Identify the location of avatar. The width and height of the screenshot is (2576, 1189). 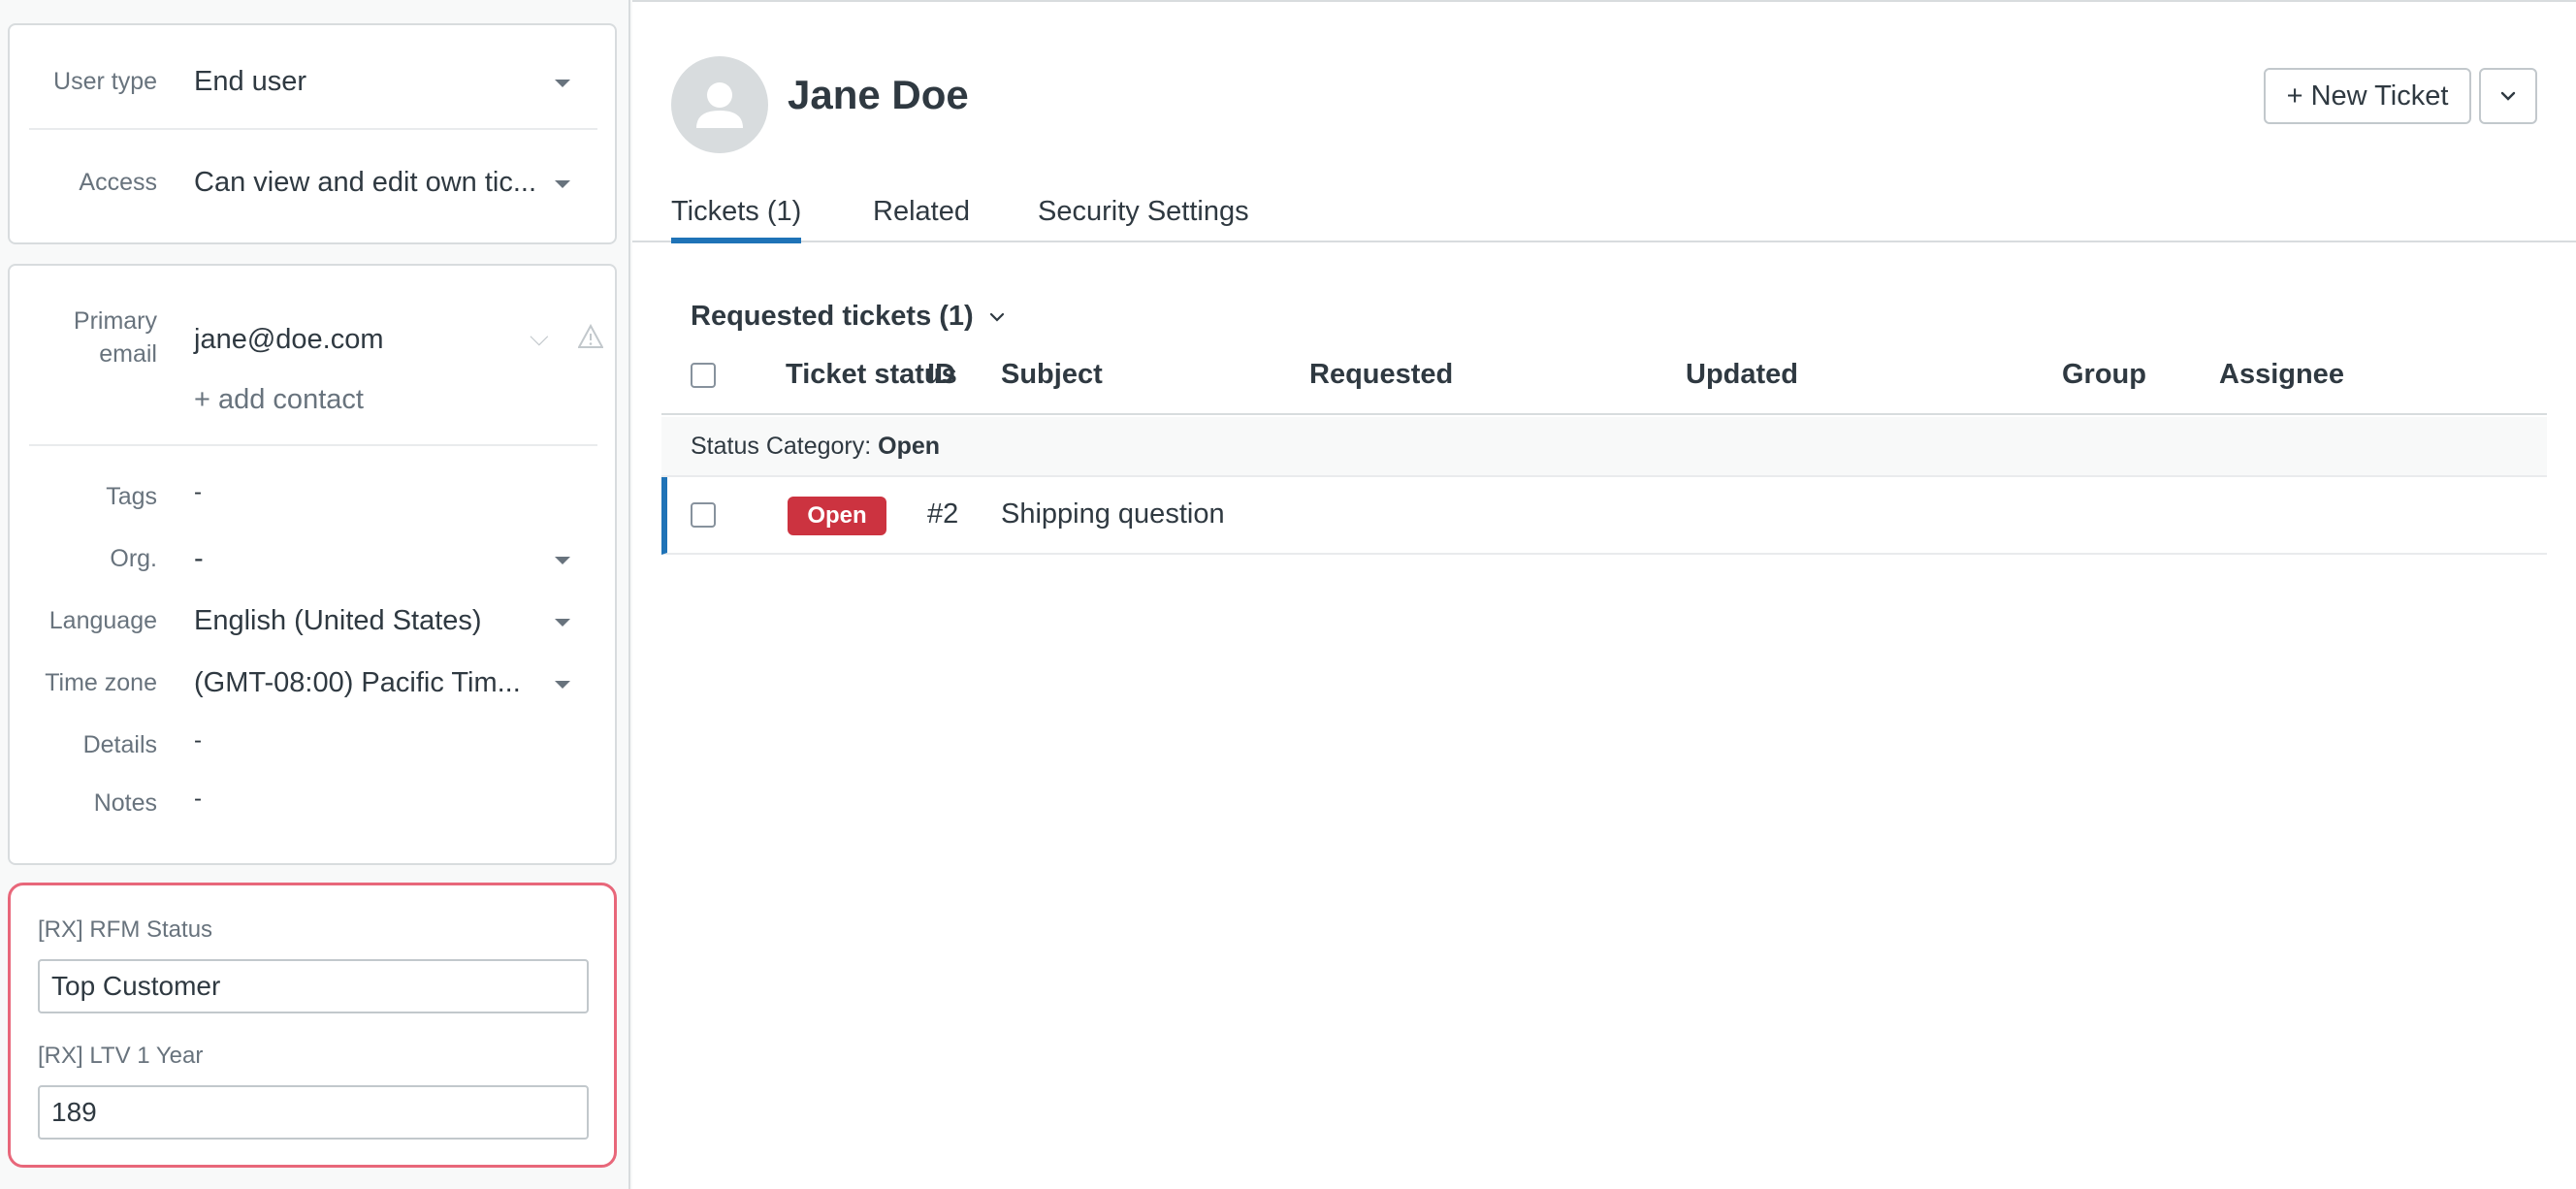
(719, 104).